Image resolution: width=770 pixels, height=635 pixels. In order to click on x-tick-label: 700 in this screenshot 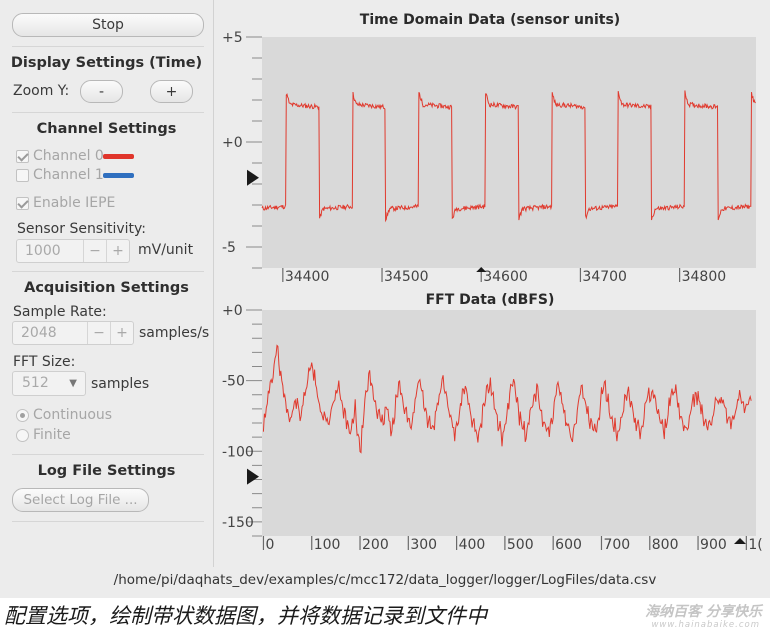, I will do `click(616, 545)`.